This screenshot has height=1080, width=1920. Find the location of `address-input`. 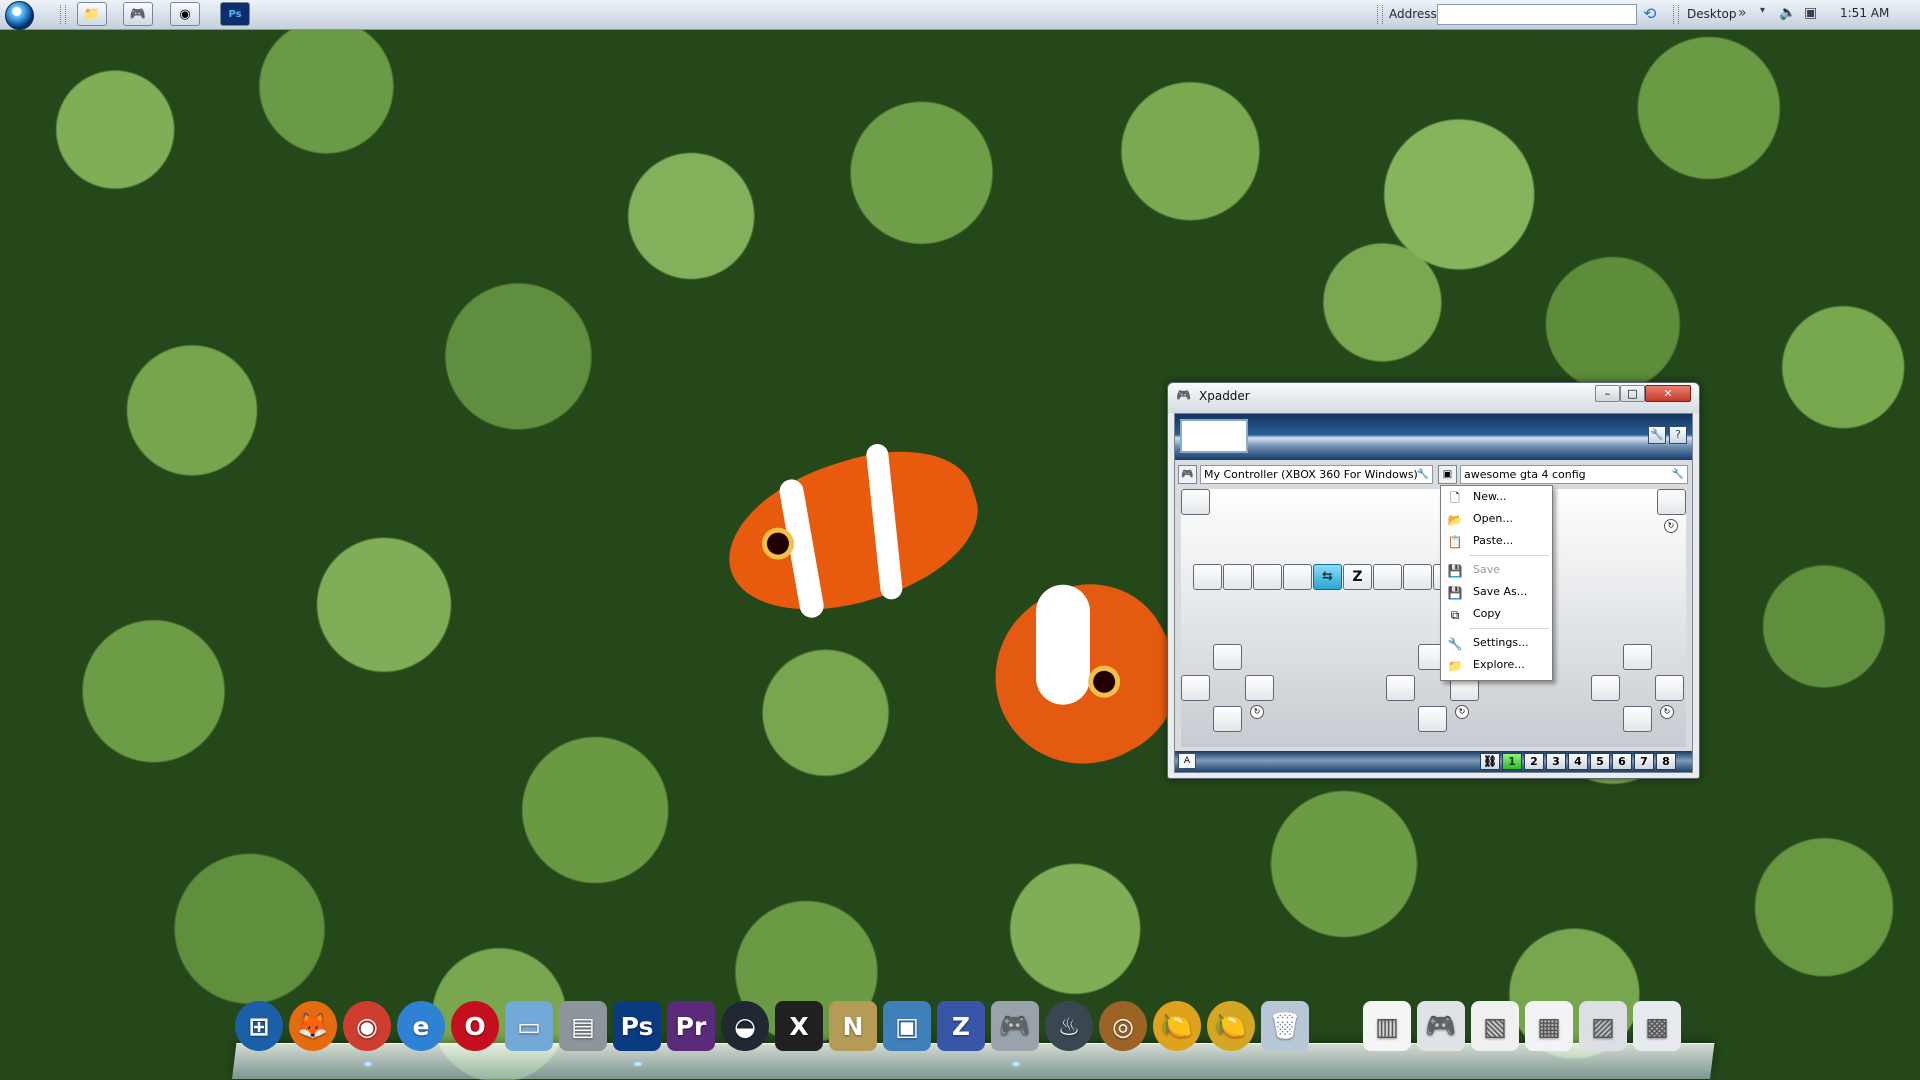

address-input is located at coordinates (1537, 14).